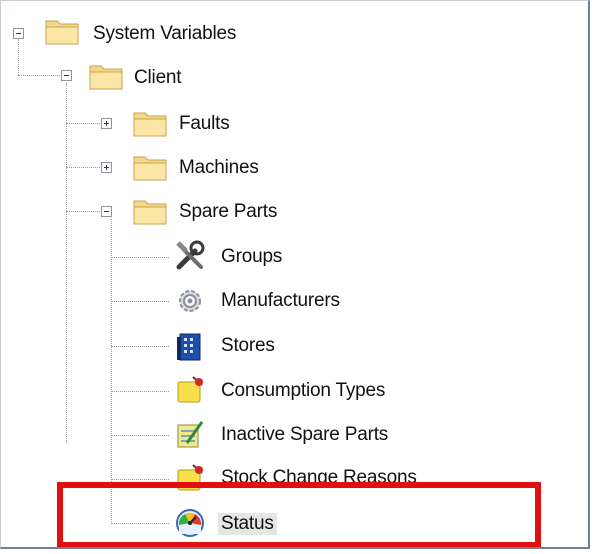 The image size is (598, 554). I want to click on expand-toggle-machines, so click(106, 167).